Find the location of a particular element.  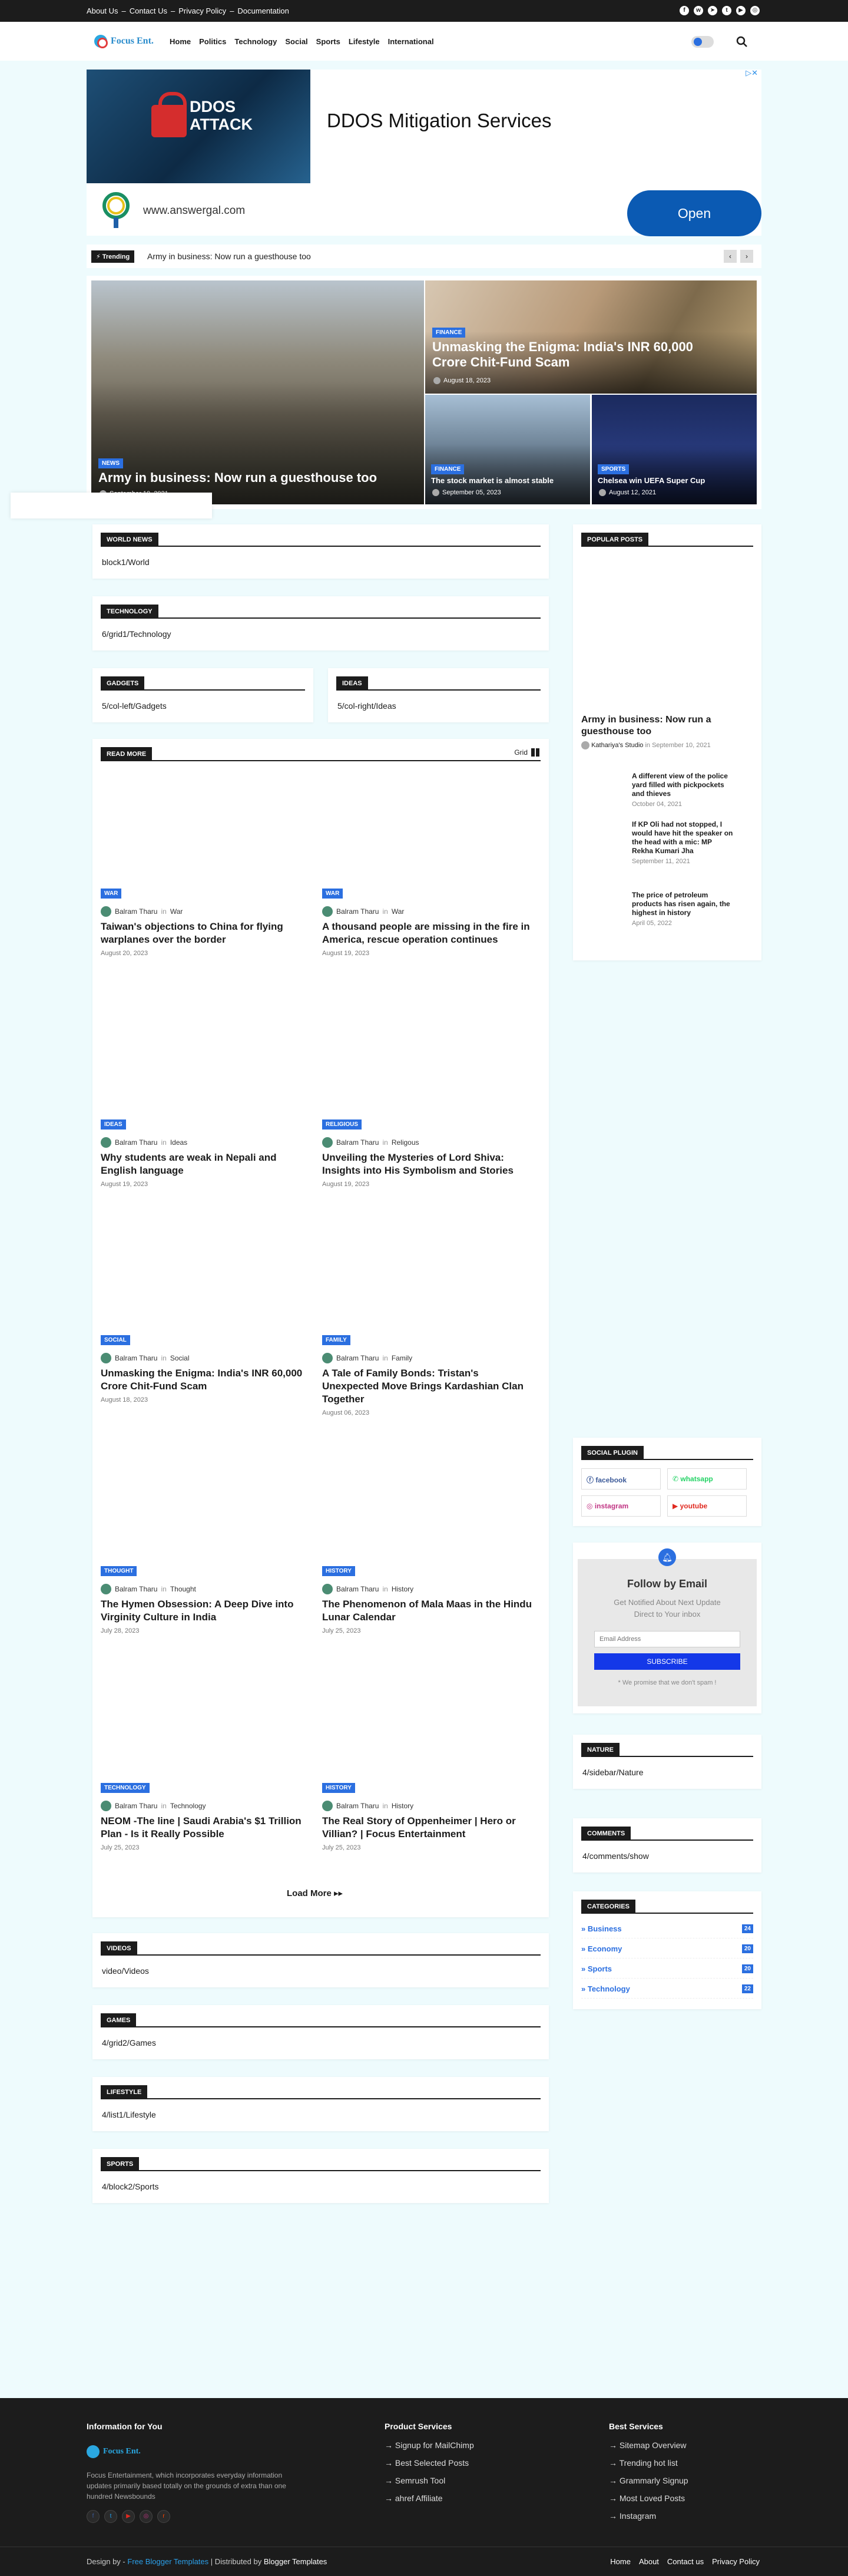

whatsapp-button: ✆ whatsapp is located at coordinates (707, 1479).